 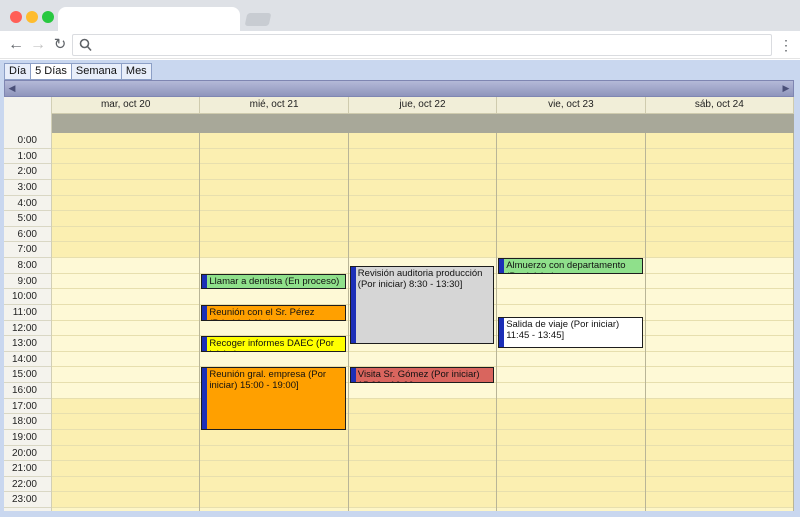 I want to click on day-header: vie, oct 23, so click(x=571, y=105).